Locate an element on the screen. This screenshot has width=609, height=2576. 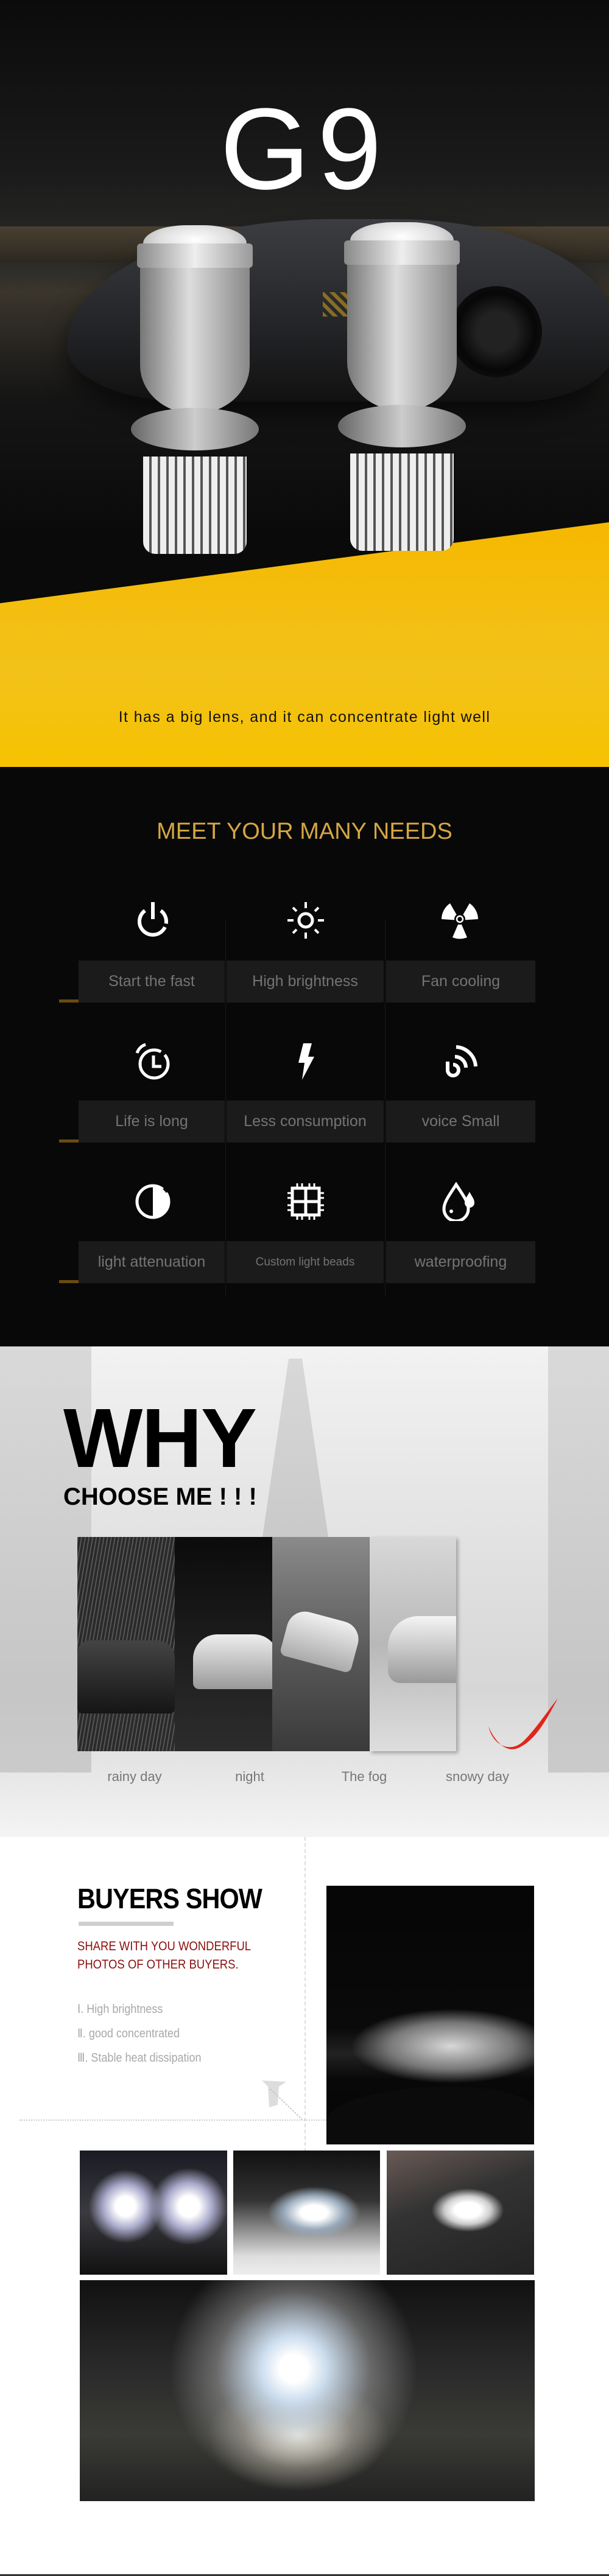
buyers-title: BUYERS SHOW is located at coordinates (169, 1899).